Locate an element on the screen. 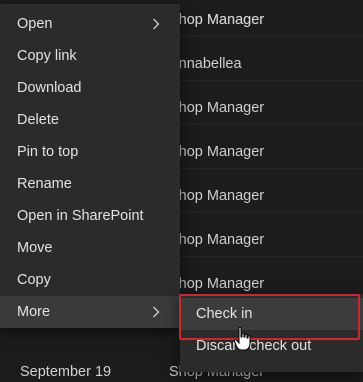  menu-item-copy-link: Copy link is located at coordinates (90, 56).